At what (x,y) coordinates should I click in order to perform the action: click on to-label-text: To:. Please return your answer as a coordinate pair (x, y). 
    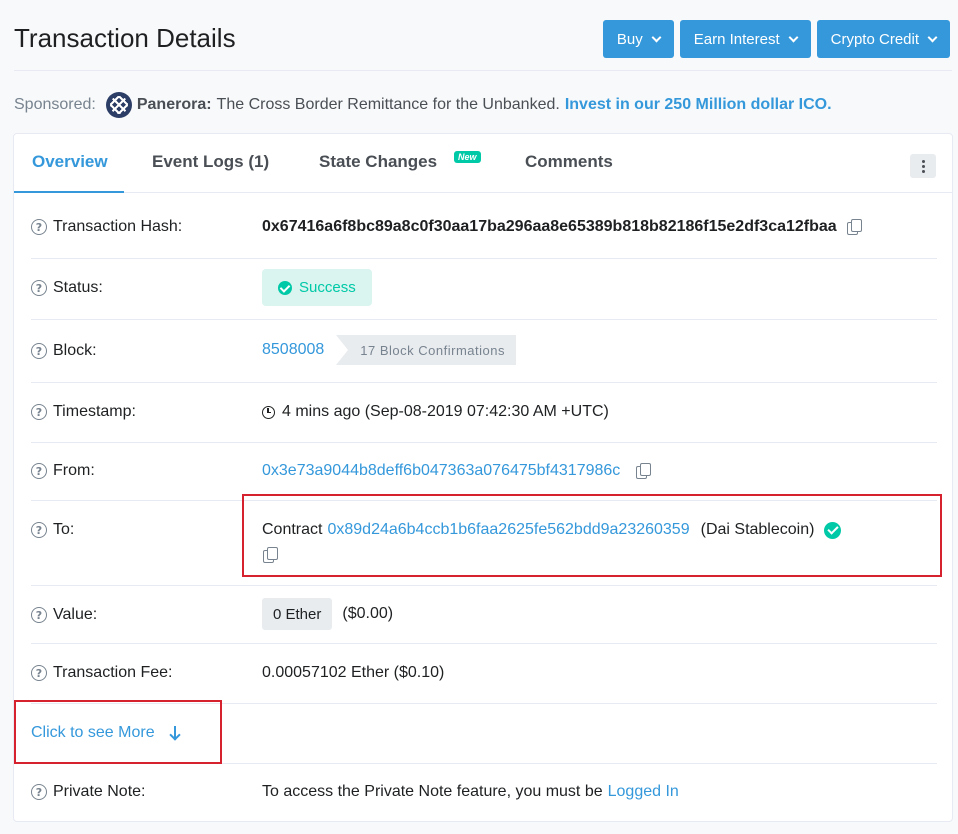
    Looking at the image, I should click on (64, 529).